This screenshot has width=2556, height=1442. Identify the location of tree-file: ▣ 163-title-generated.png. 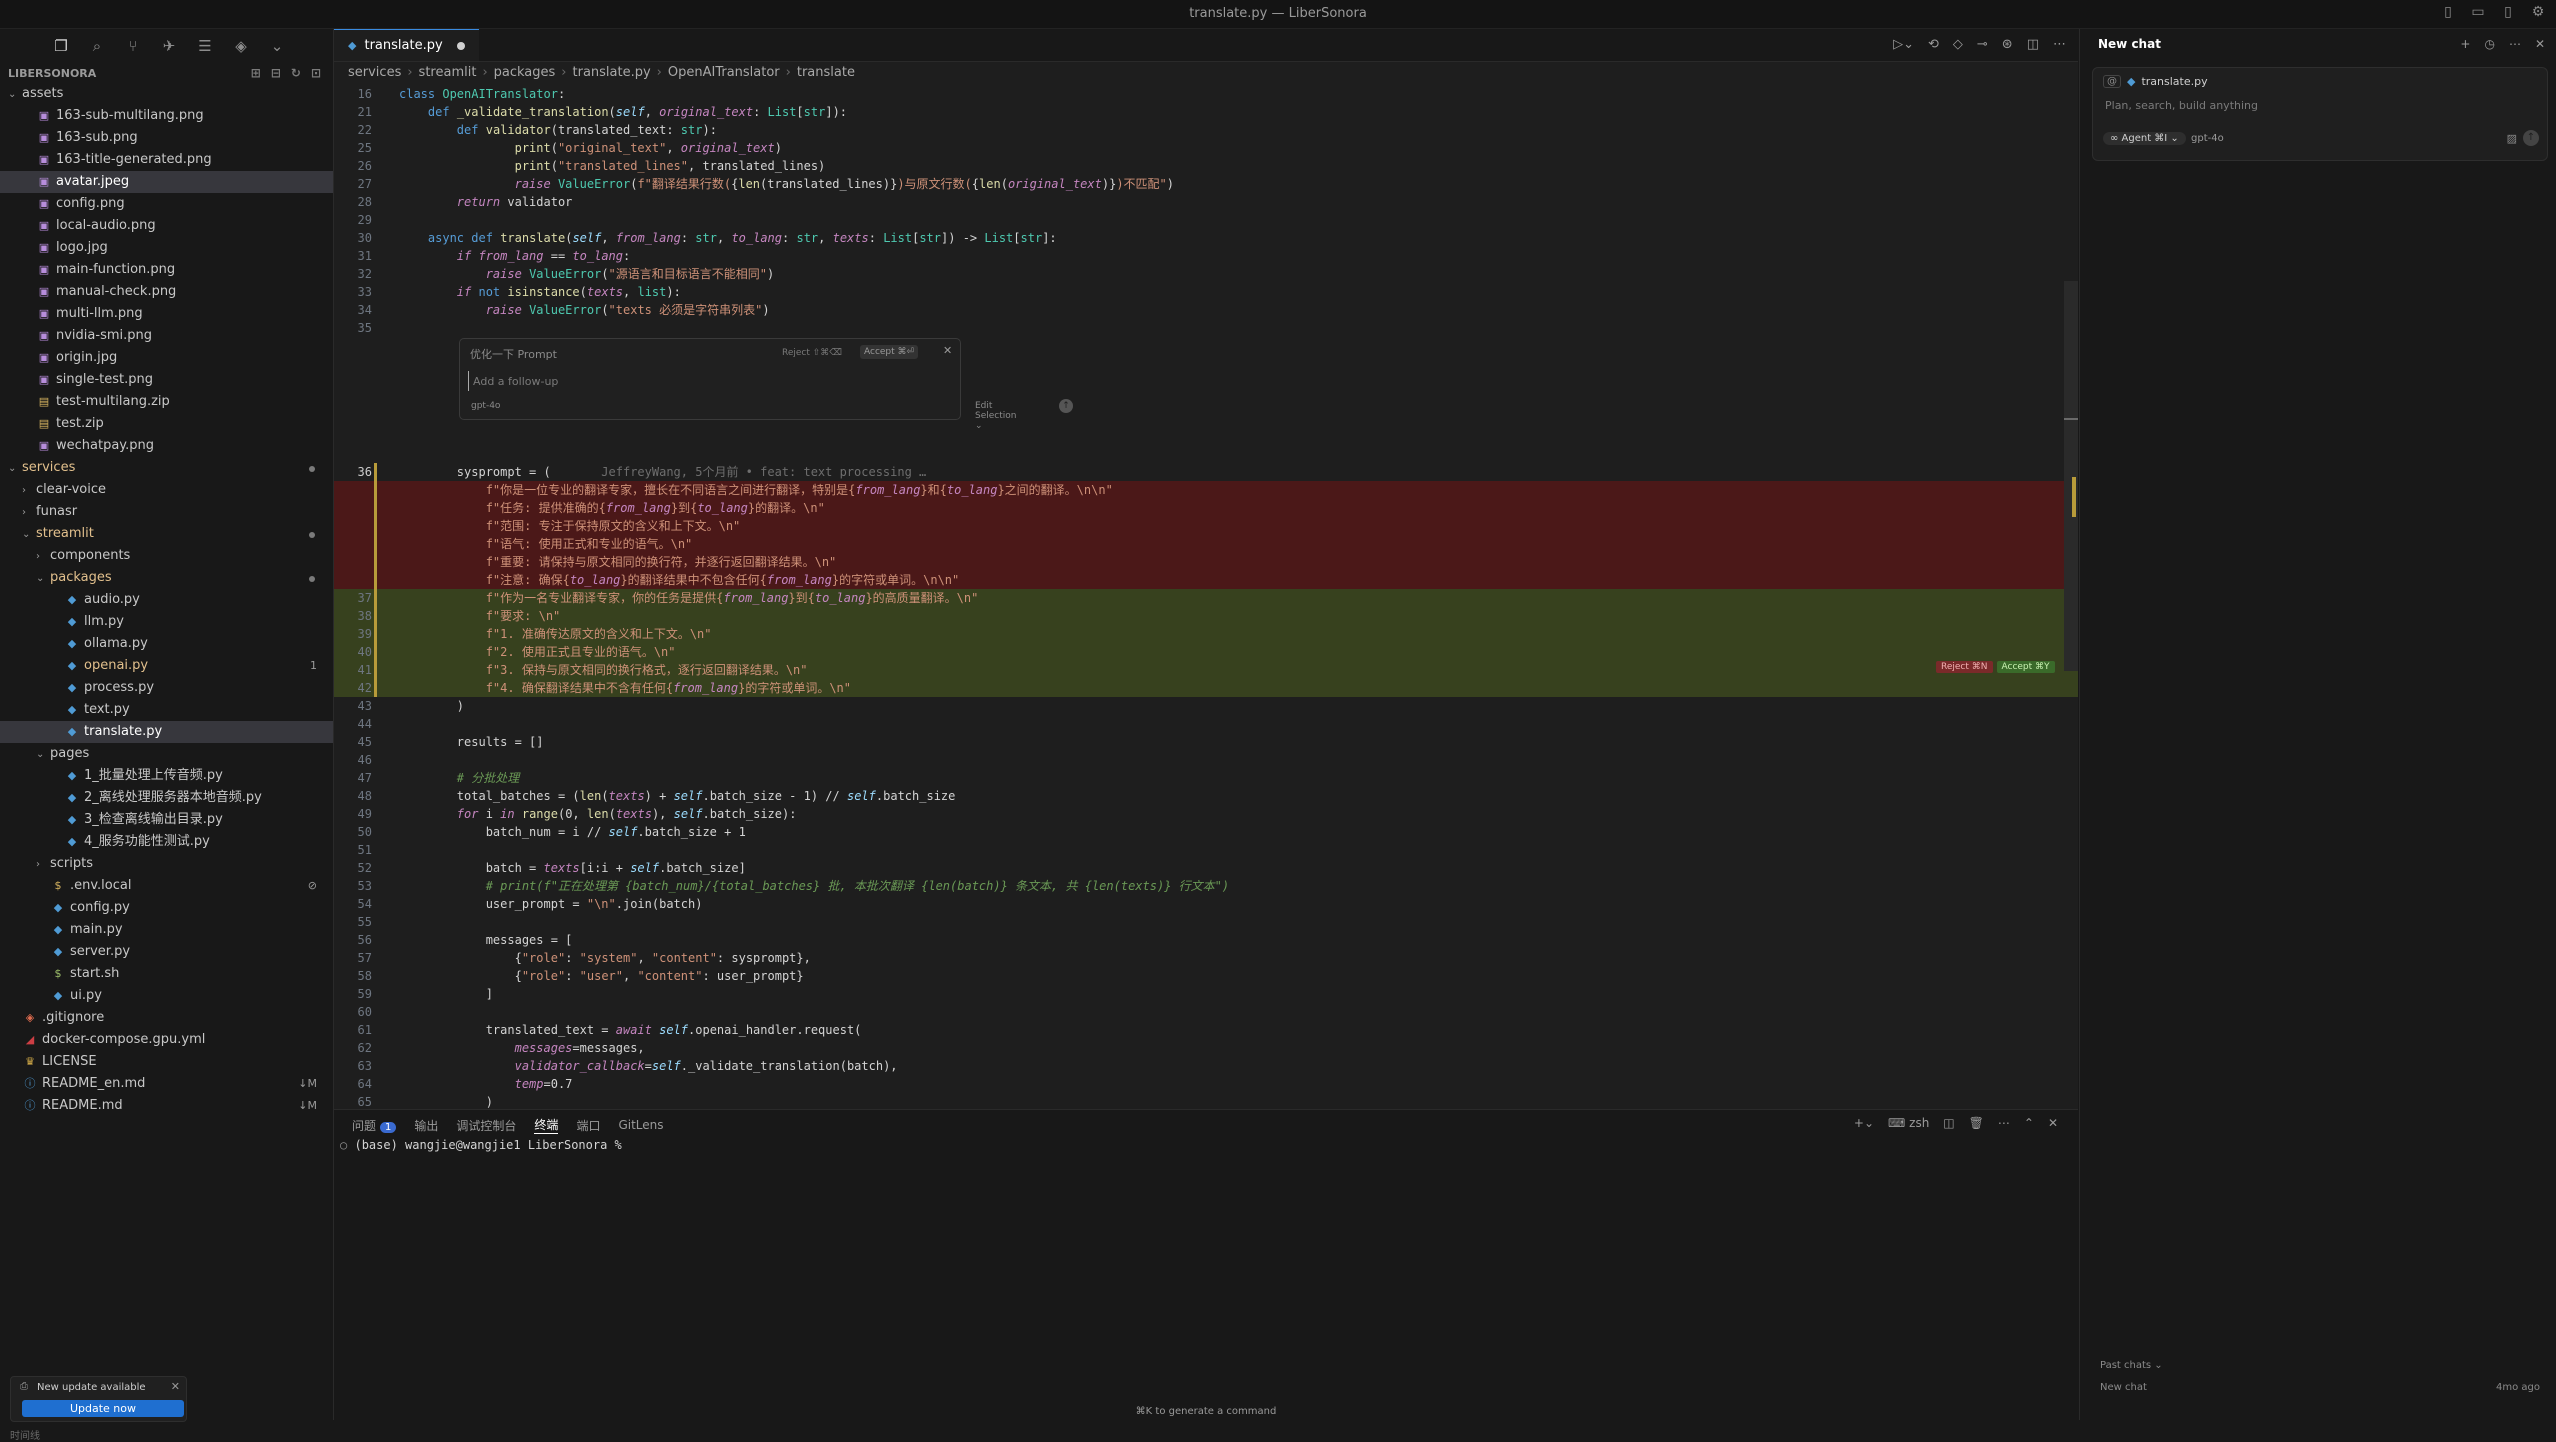
(166, 160).